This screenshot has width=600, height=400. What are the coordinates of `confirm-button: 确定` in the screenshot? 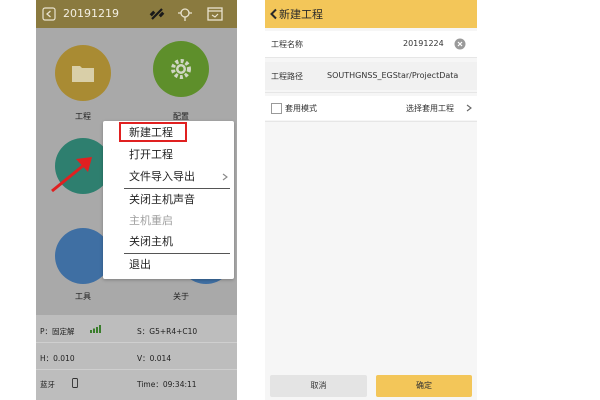 It's located at (424, 386).